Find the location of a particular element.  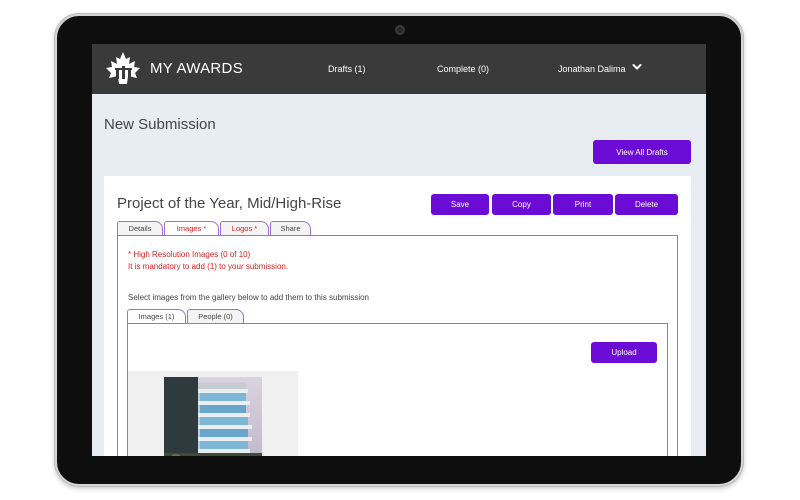

delete-button: Delete is located at coordinates (646, 204).